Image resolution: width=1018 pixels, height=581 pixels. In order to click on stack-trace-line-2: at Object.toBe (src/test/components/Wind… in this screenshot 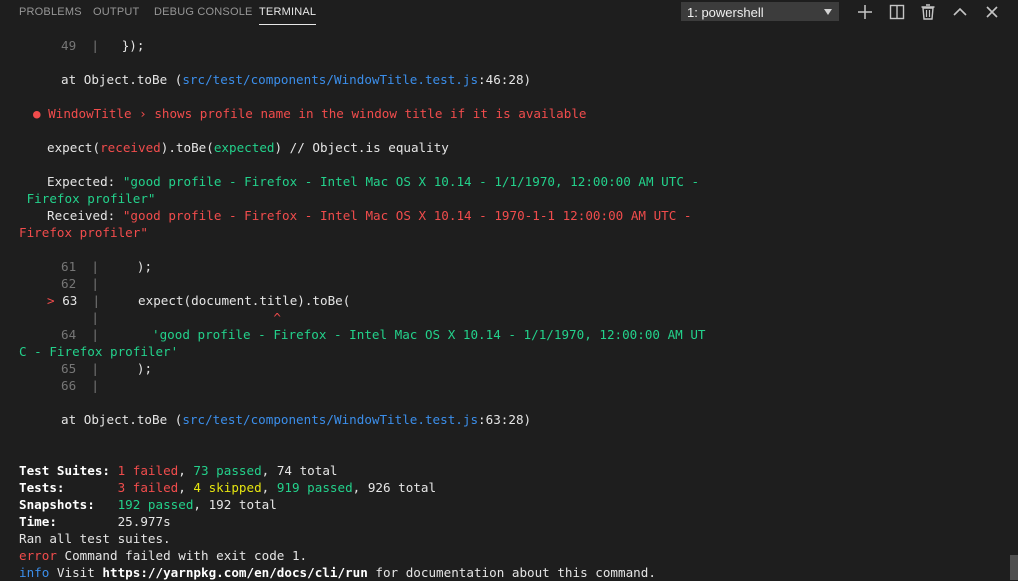, I will do `click(296, 419)`.